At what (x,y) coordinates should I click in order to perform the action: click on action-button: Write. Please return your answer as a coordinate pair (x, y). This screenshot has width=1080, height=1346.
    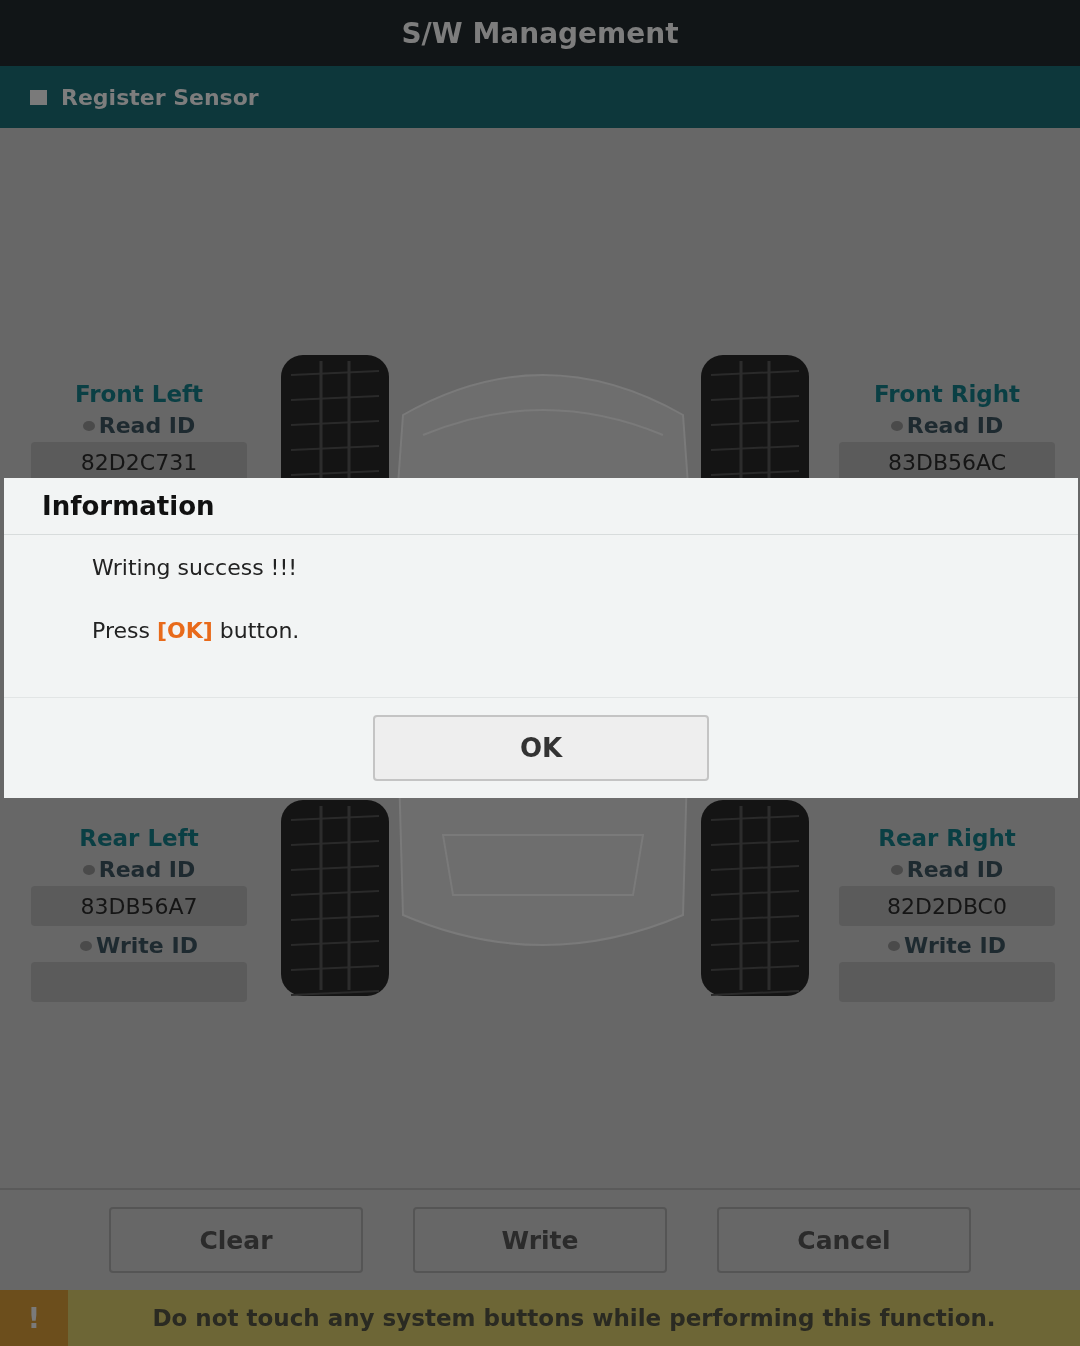
    Looking at the image, I should click on (540, 1240).